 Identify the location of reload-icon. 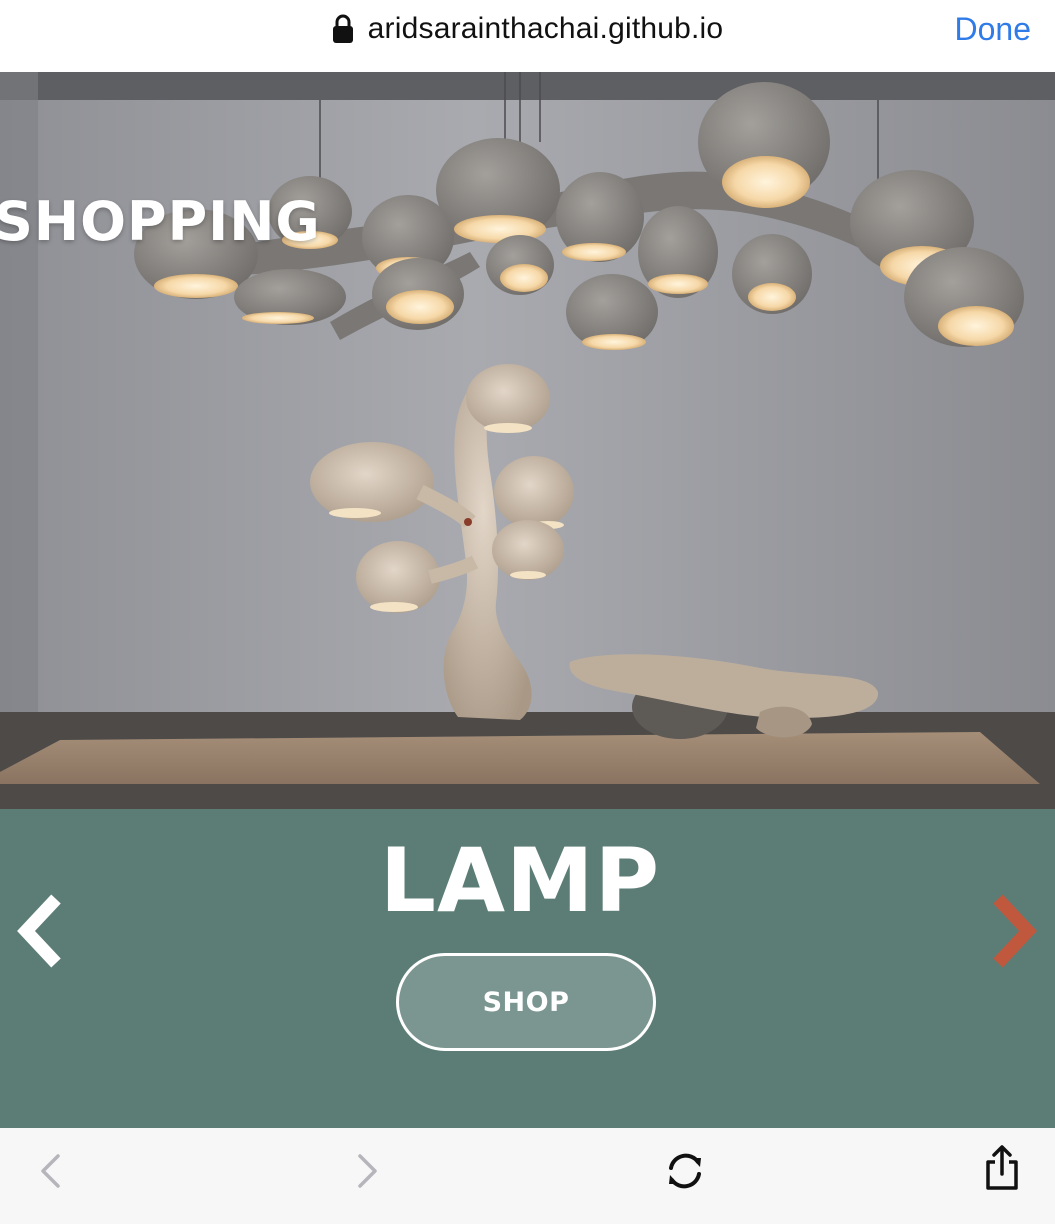
(685, 1171).